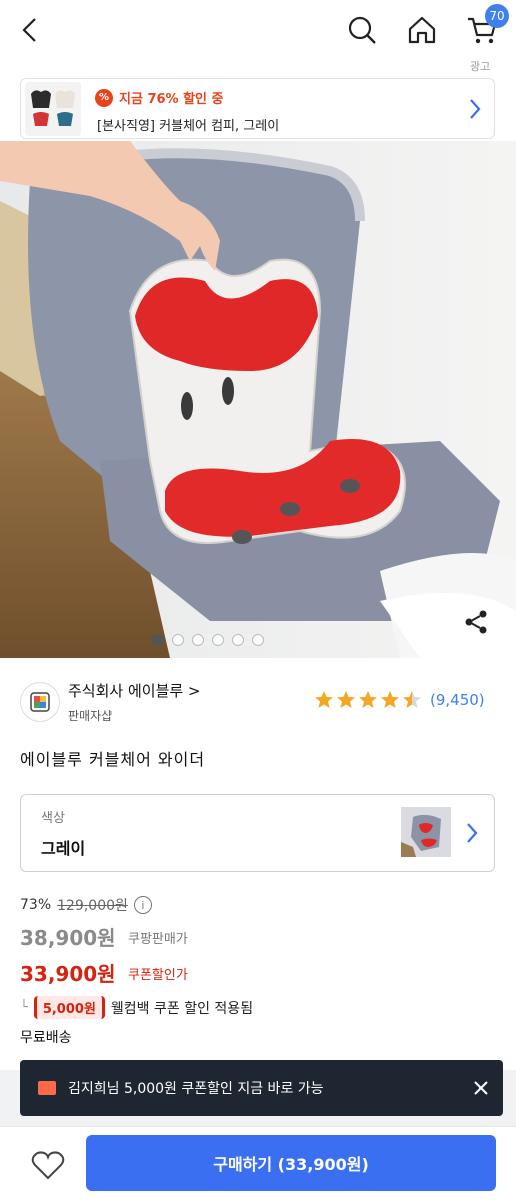 This screenshot has width=516, height=1200. What do you see at coordinates (426, 832) in the screenshot?
I see `option-thumbnail` at bounding box center [426, 832].